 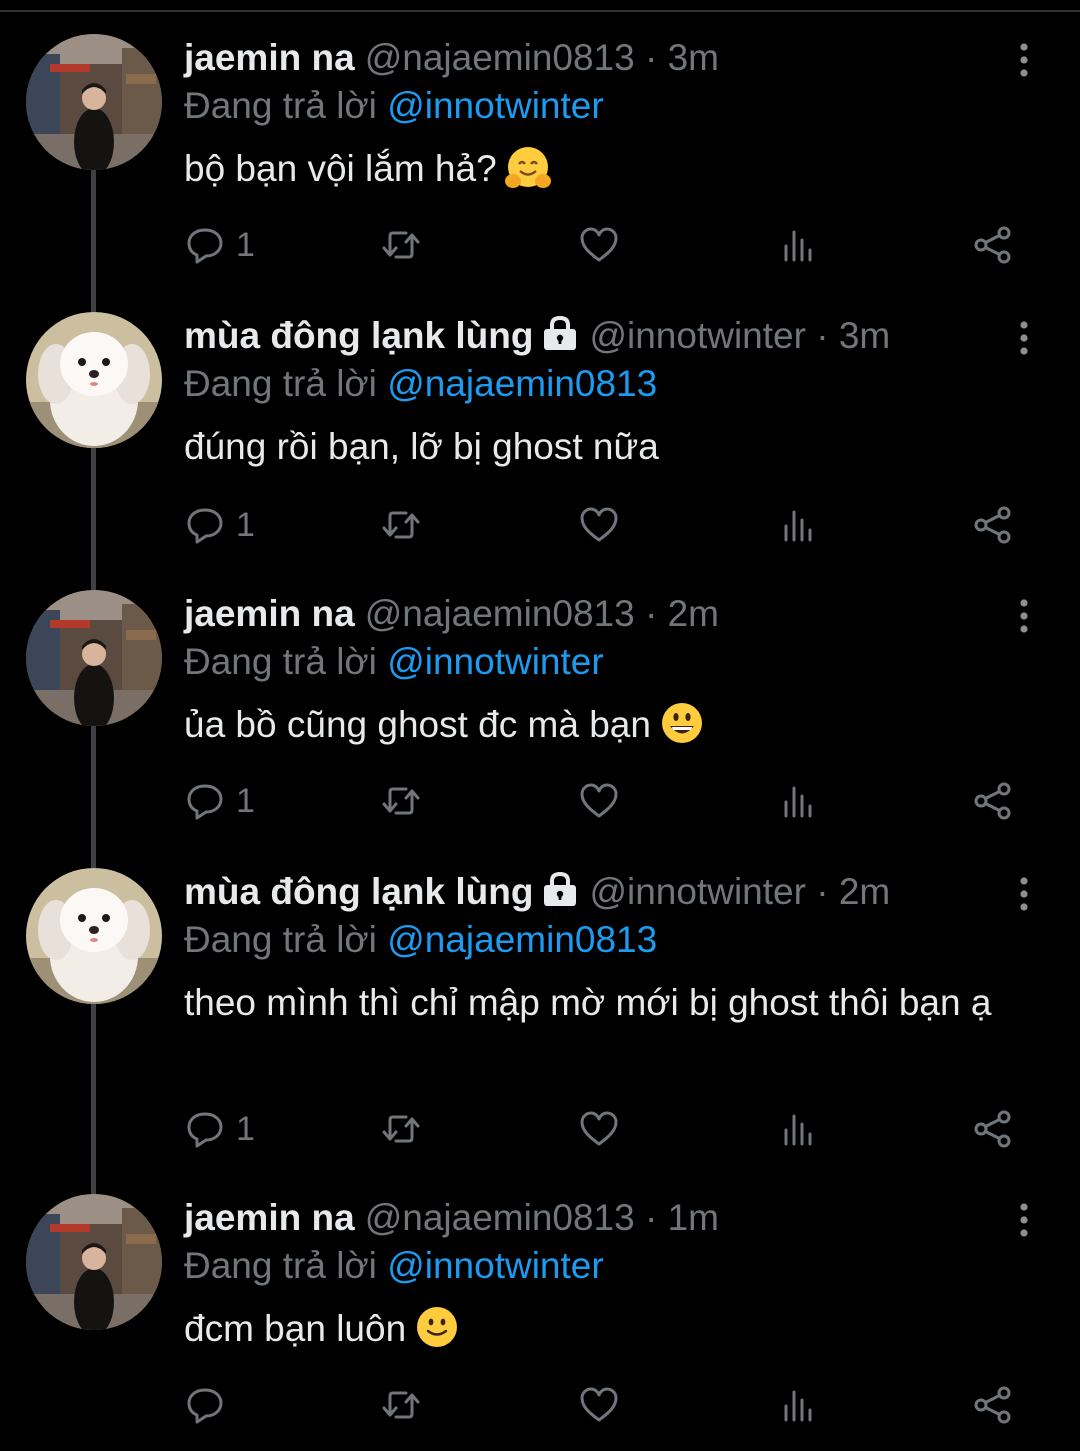 I want to click on hugging-face-emoji, so click(x=527, y=168).